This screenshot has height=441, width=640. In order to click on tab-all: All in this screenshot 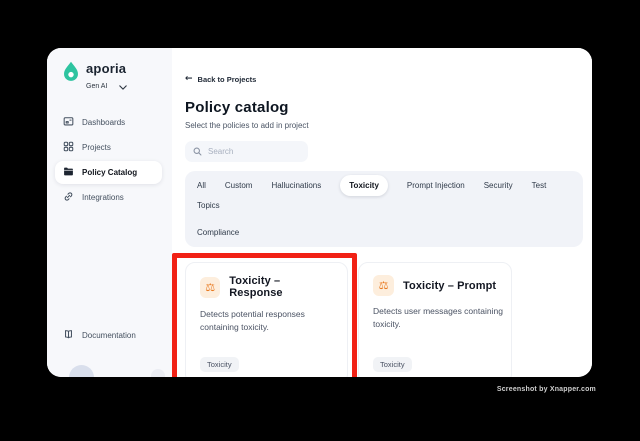, I will do `click(201, 185)`.